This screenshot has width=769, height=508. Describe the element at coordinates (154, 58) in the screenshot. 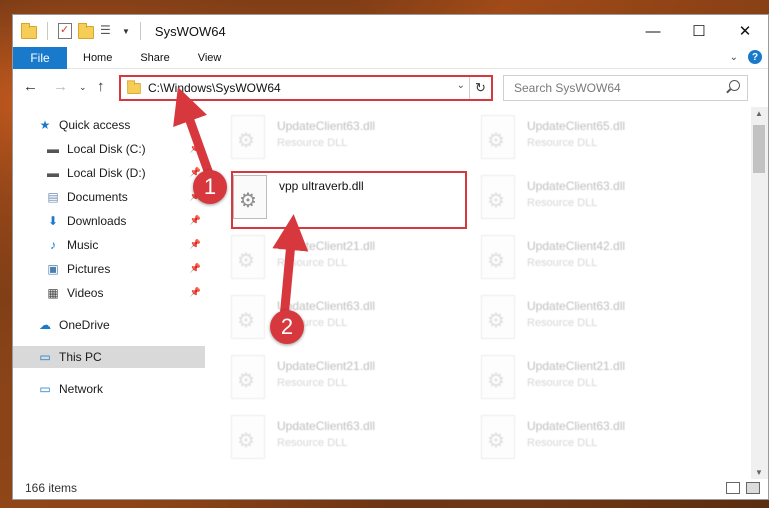

I see `tab-share: Share` at that location.